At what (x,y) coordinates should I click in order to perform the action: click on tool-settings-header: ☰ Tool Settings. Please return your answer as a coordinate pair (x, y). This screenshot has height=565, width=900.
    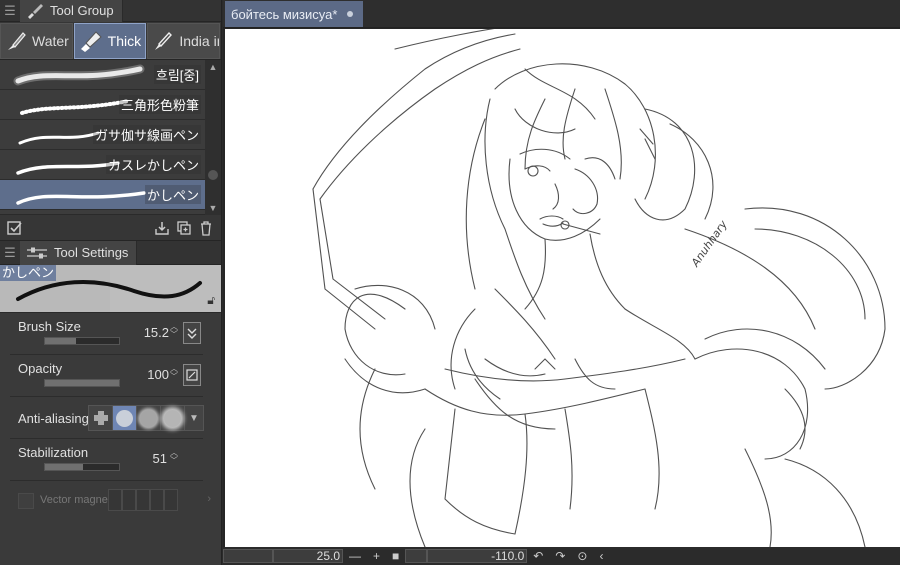
    Looking at the image, I should click on (110, 252).